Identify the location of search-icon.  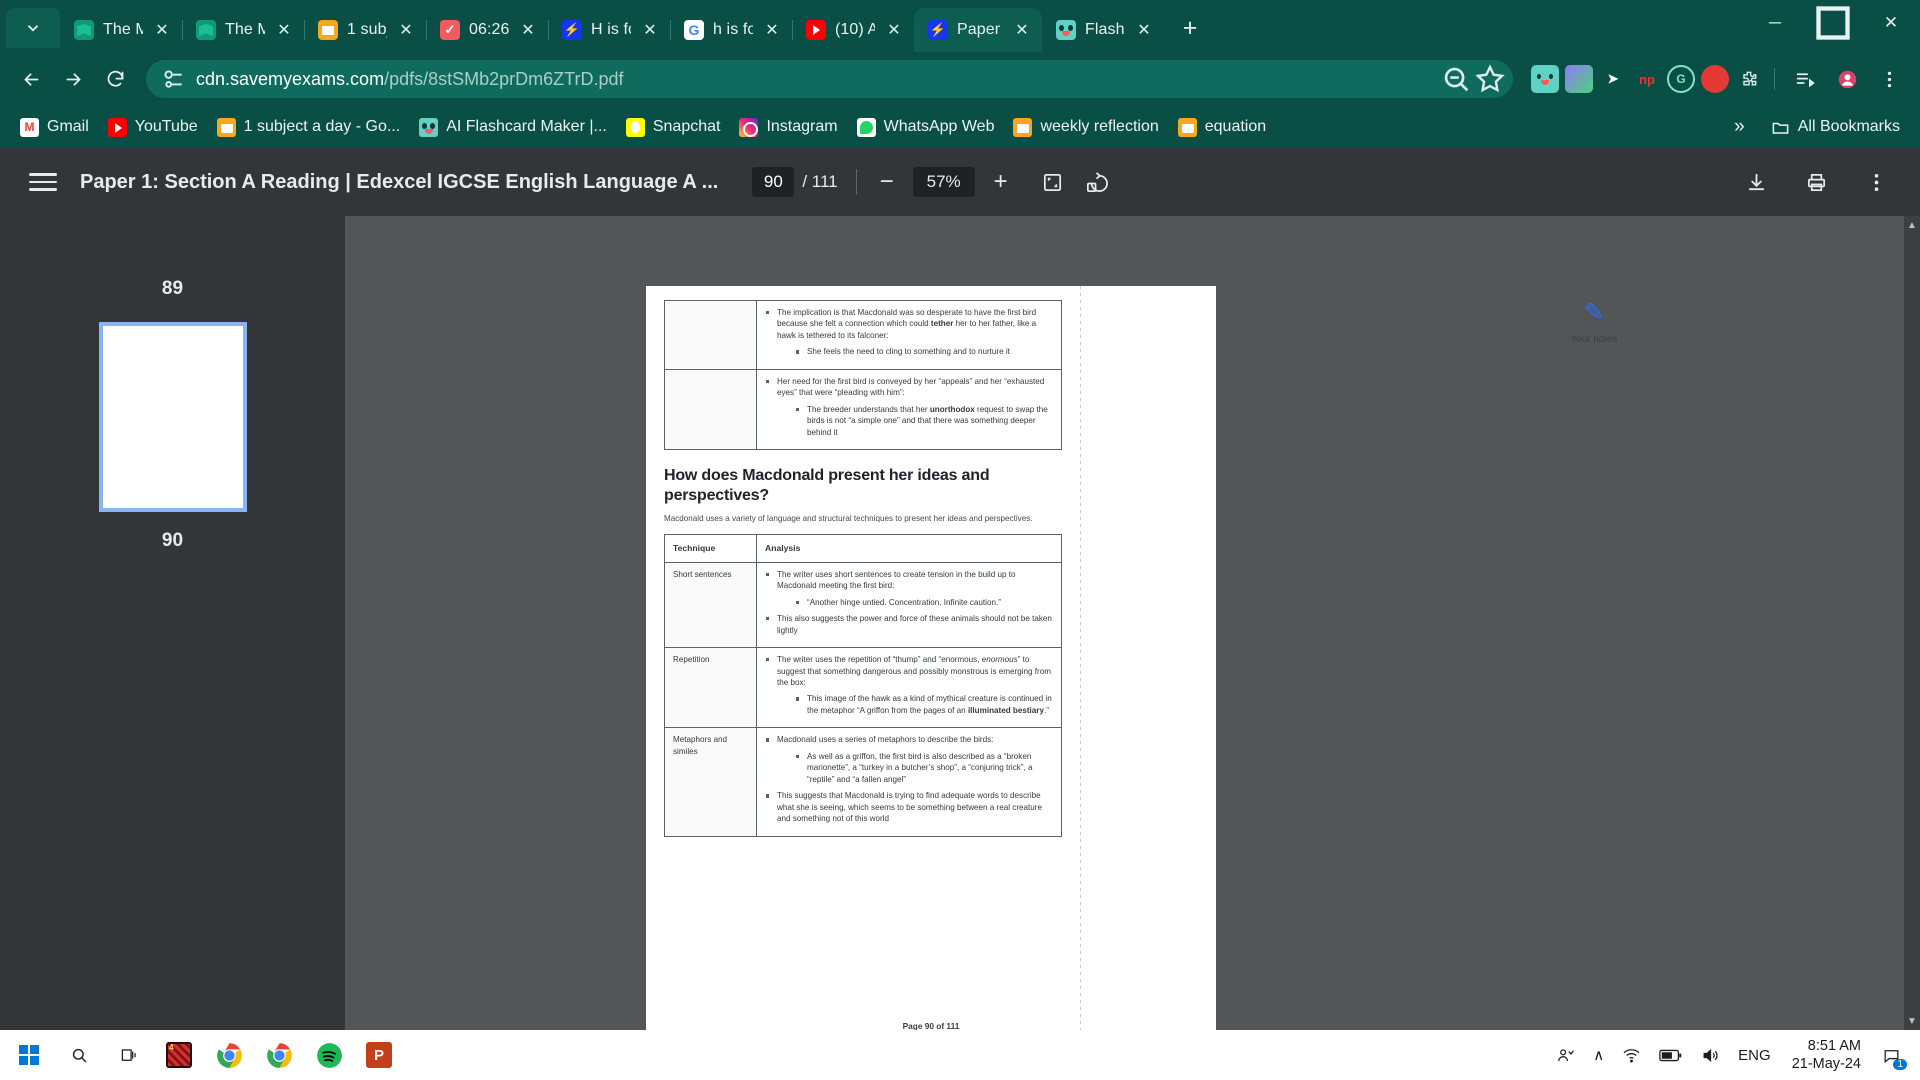
(79, 1055).